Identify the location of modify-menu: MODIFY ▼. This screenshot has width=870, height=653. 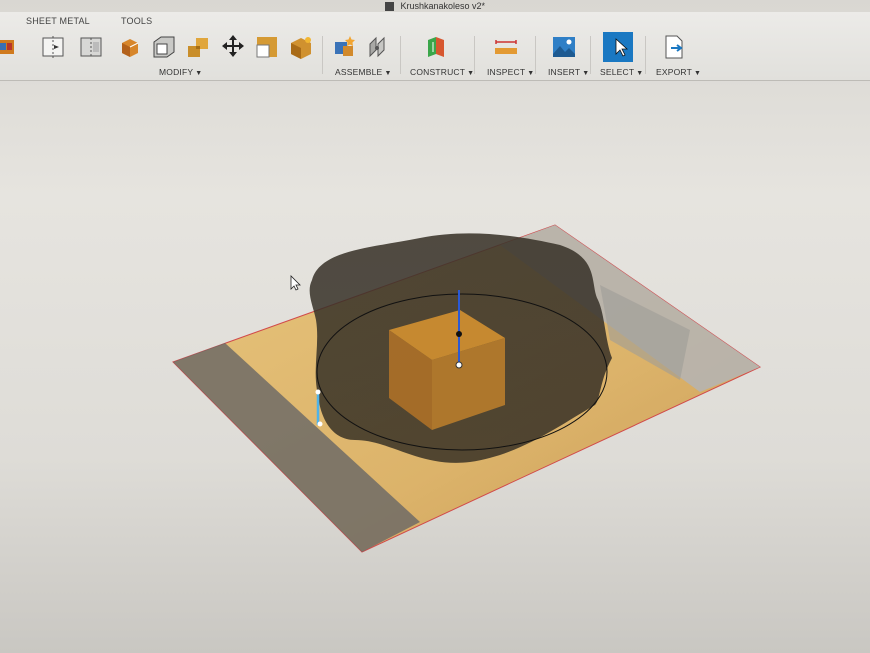
(180, 72).